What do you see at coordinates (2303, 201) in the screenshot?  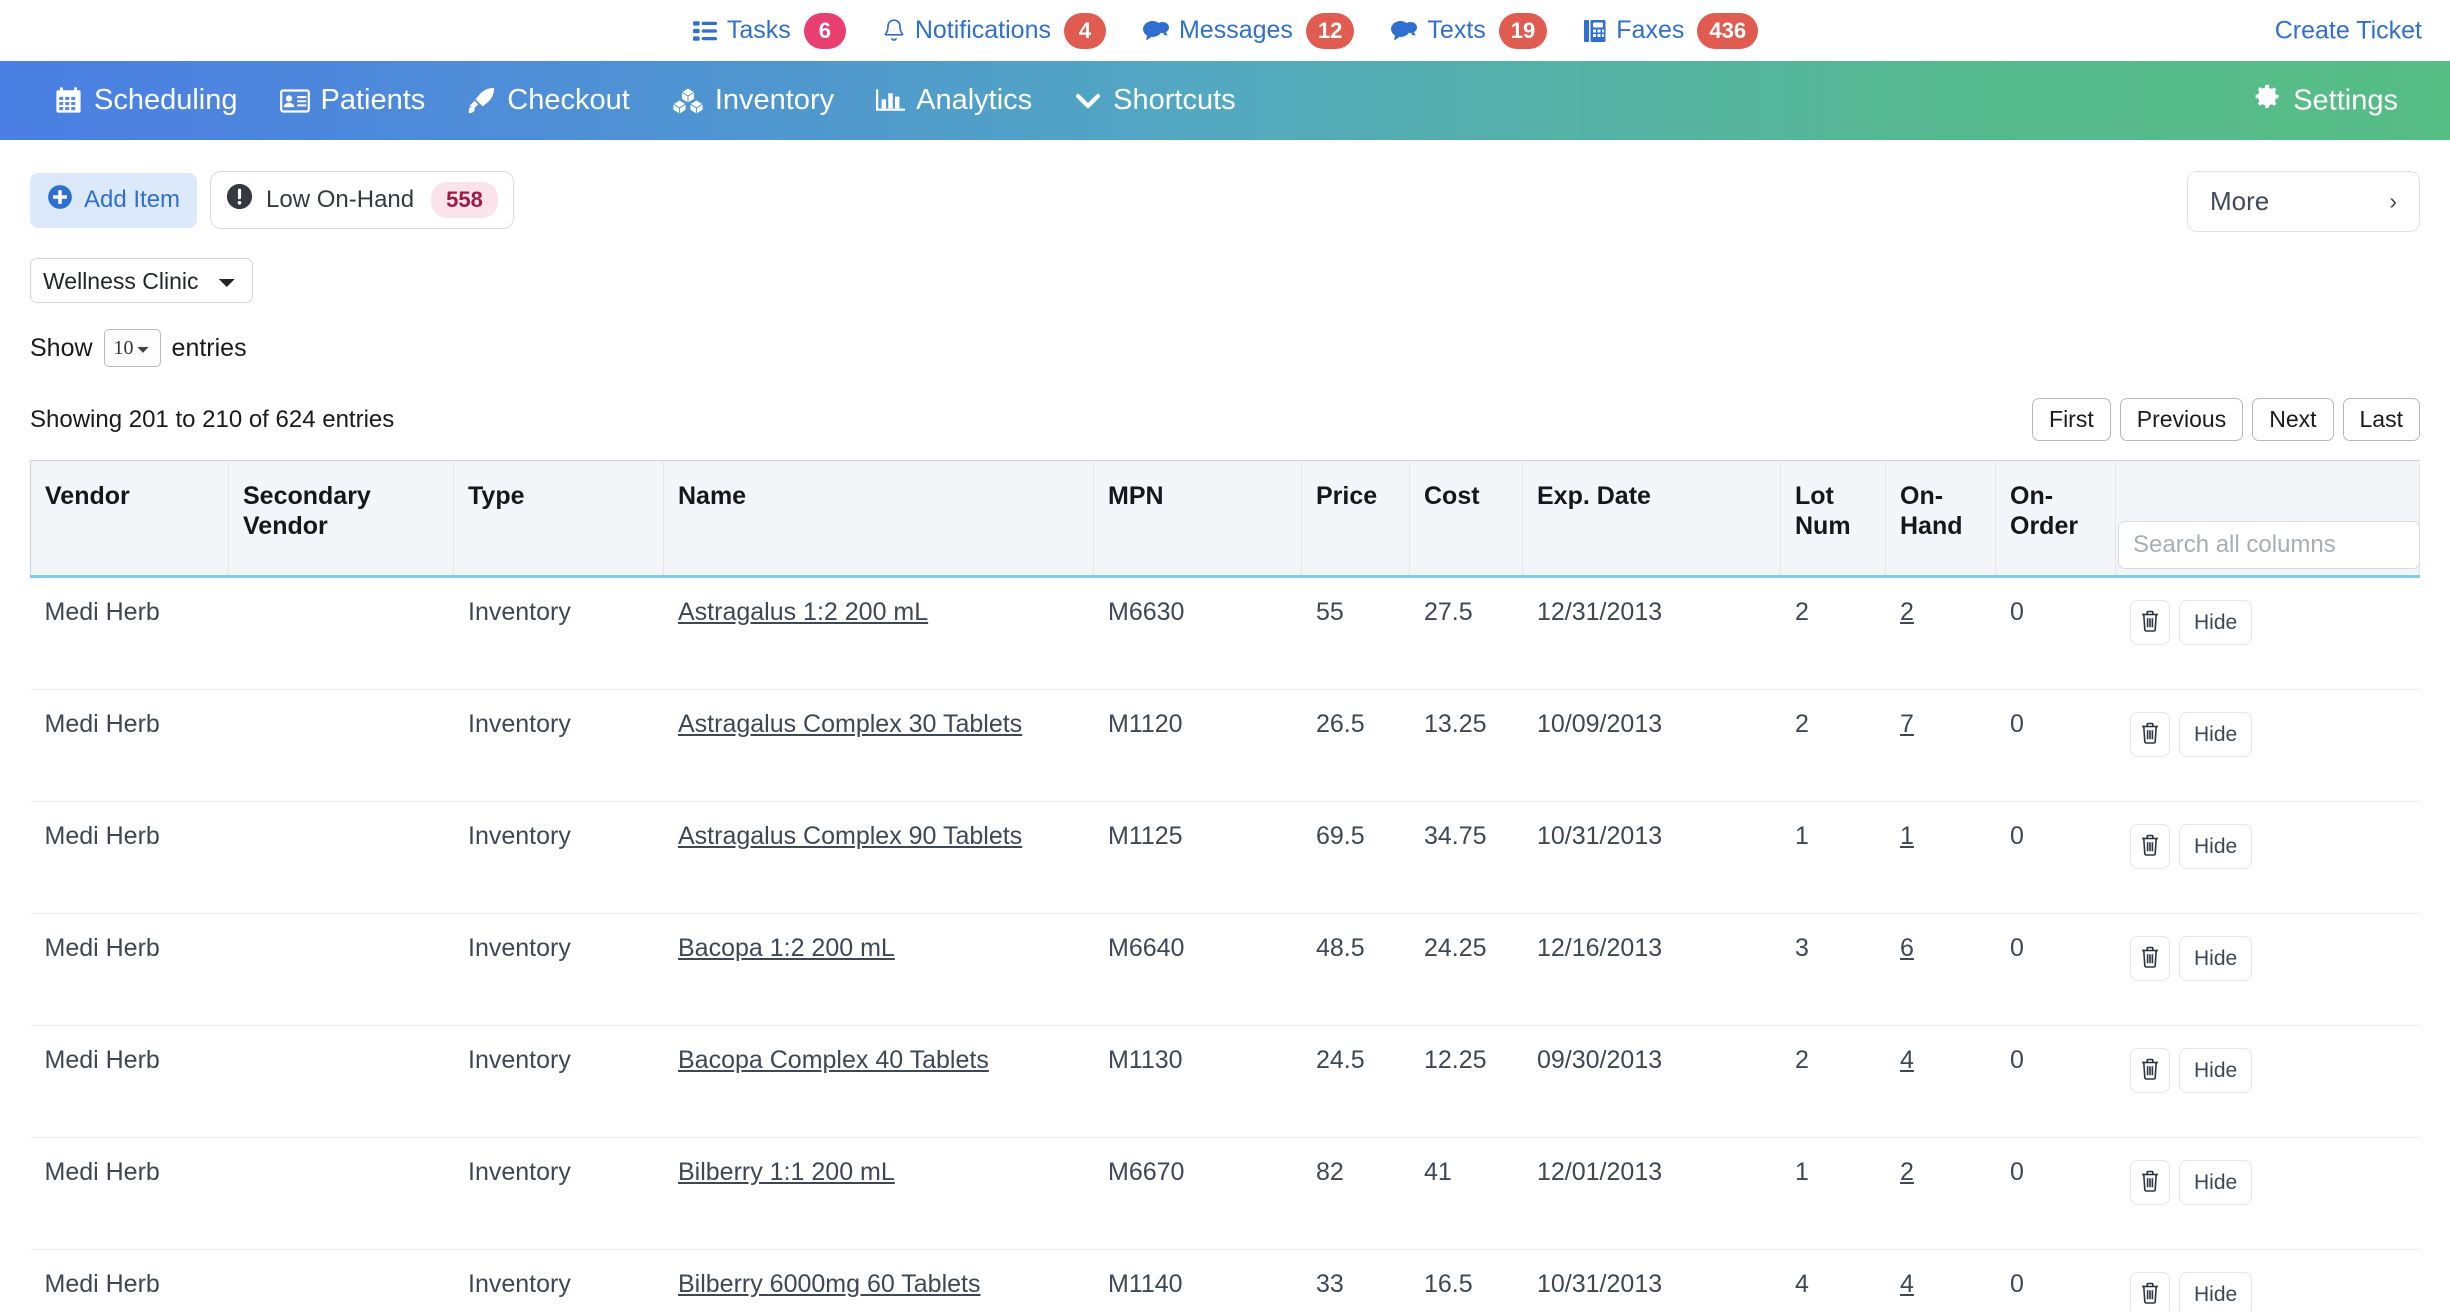 I see `more-button: More ›` at bounding box center [2303, 201].